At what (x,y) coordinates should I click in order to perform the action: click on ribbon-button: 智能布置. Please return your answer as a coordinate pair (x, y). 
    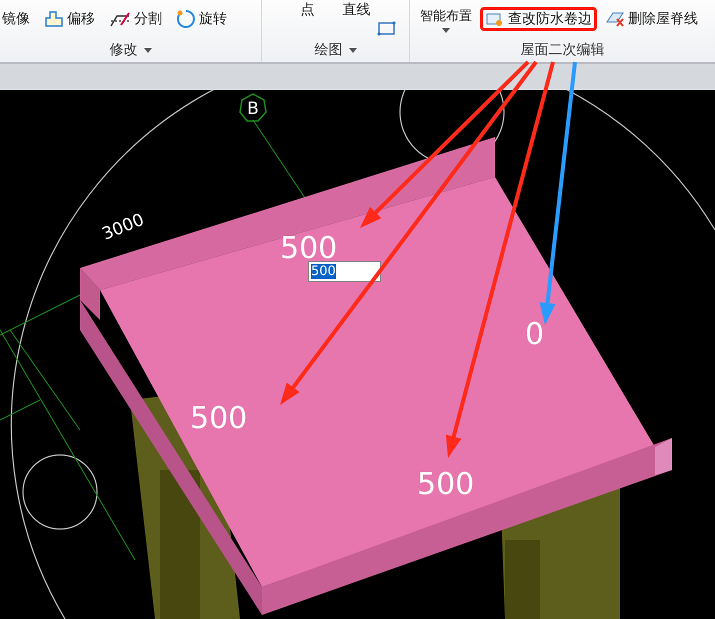
    Looking at the image, I should click on (446, 16).